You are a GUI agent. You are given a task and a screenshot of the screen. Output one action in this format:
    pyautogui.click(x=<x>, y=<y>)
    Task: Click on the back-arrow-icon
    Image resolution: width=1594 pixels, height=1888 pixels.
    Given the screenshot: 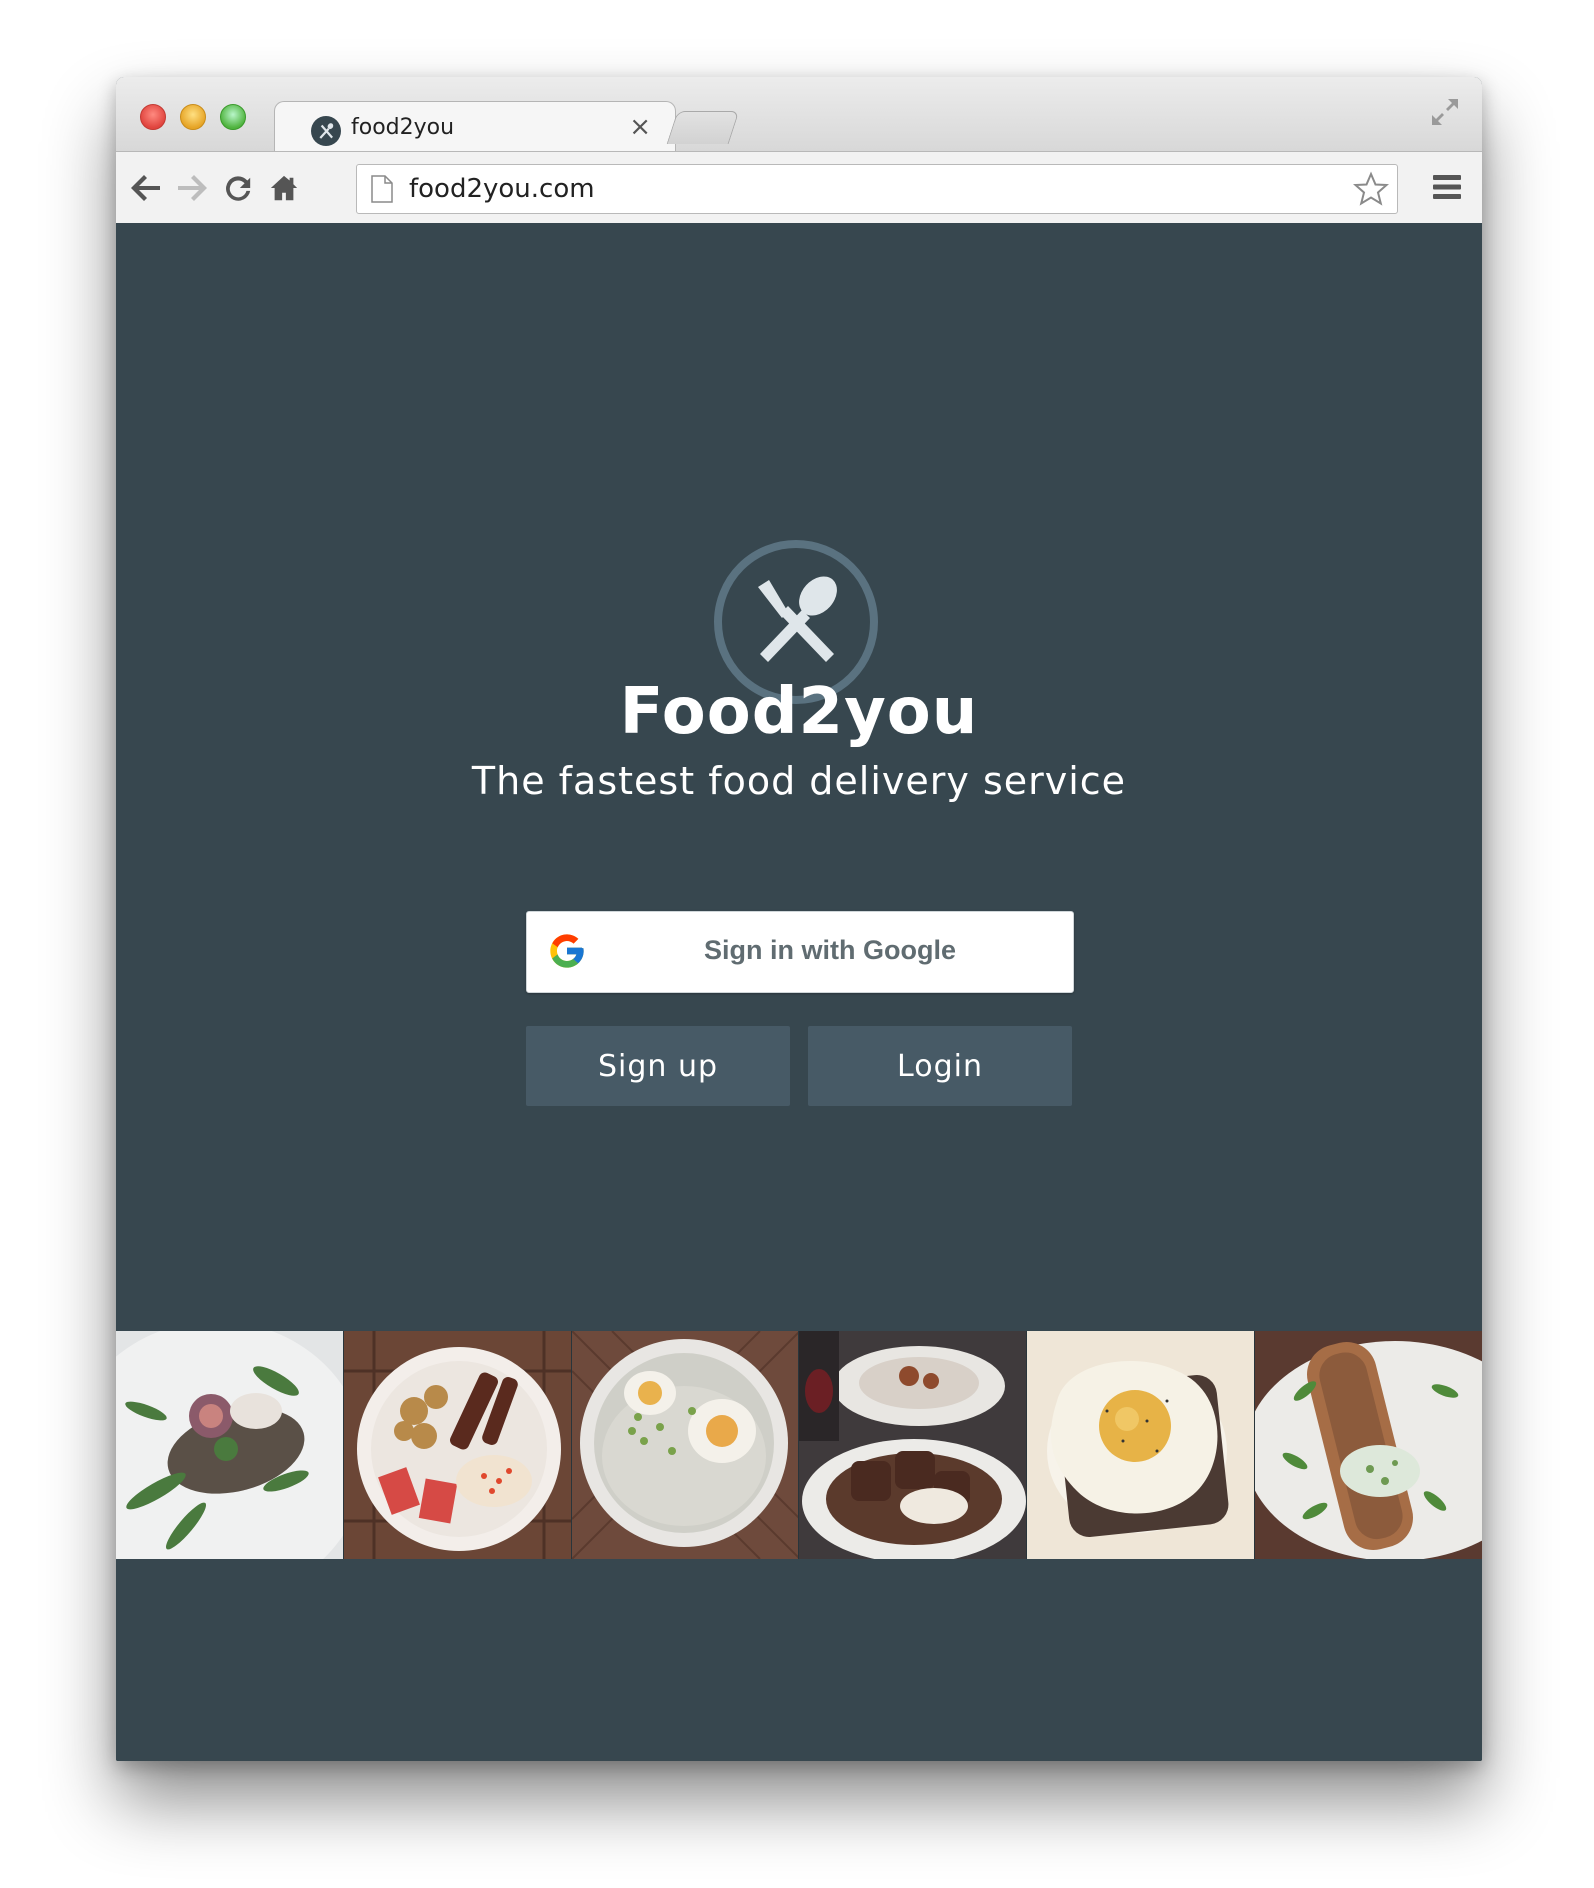 What is the action you would take?
    pyautogui.click(x=146, y=188)
    